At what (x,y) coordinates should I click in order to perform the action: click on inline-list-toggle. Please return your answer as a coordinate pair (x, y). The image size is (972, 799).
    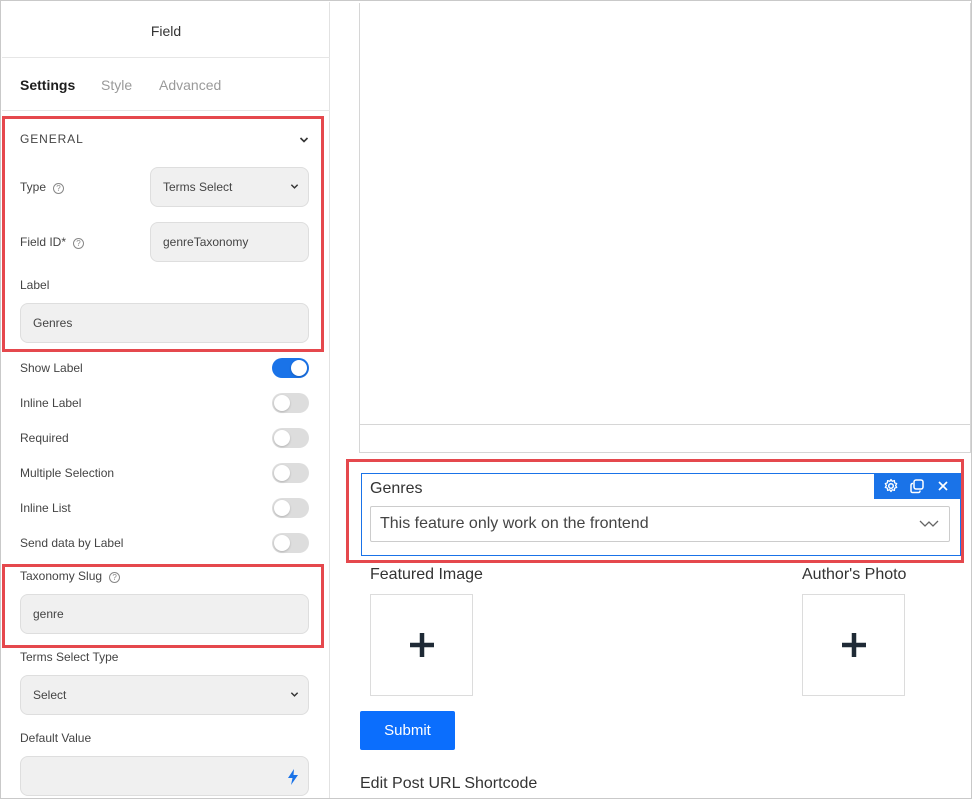
    Looking at the image, I should click on (290, 508).